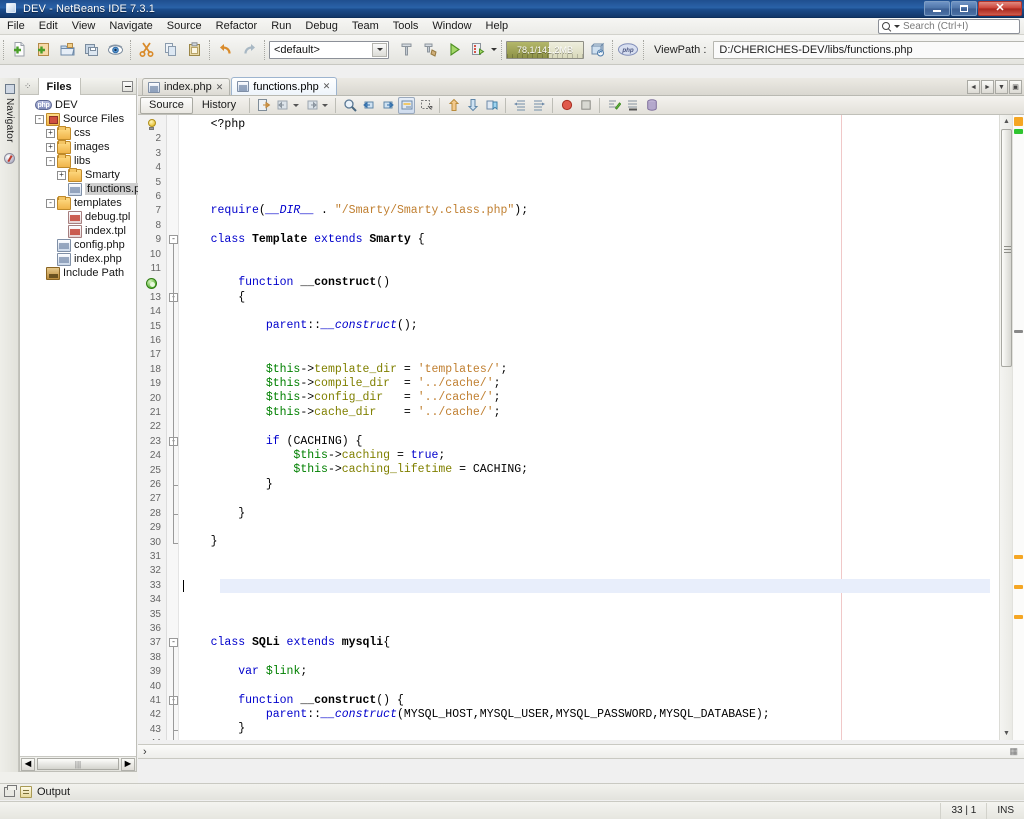 The height and width of the screenshot is (819, 1024). I want to click on debug-dropdown-chevron-down-icon, so click(494, 49).